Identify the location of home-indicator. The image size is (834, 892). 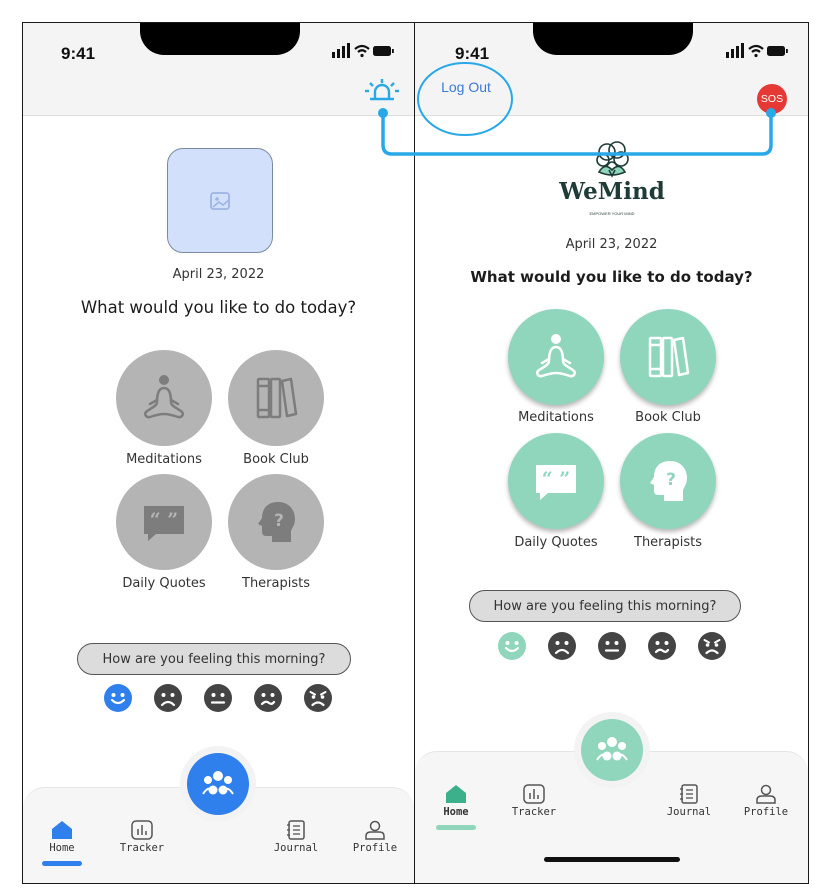
(612, 859).